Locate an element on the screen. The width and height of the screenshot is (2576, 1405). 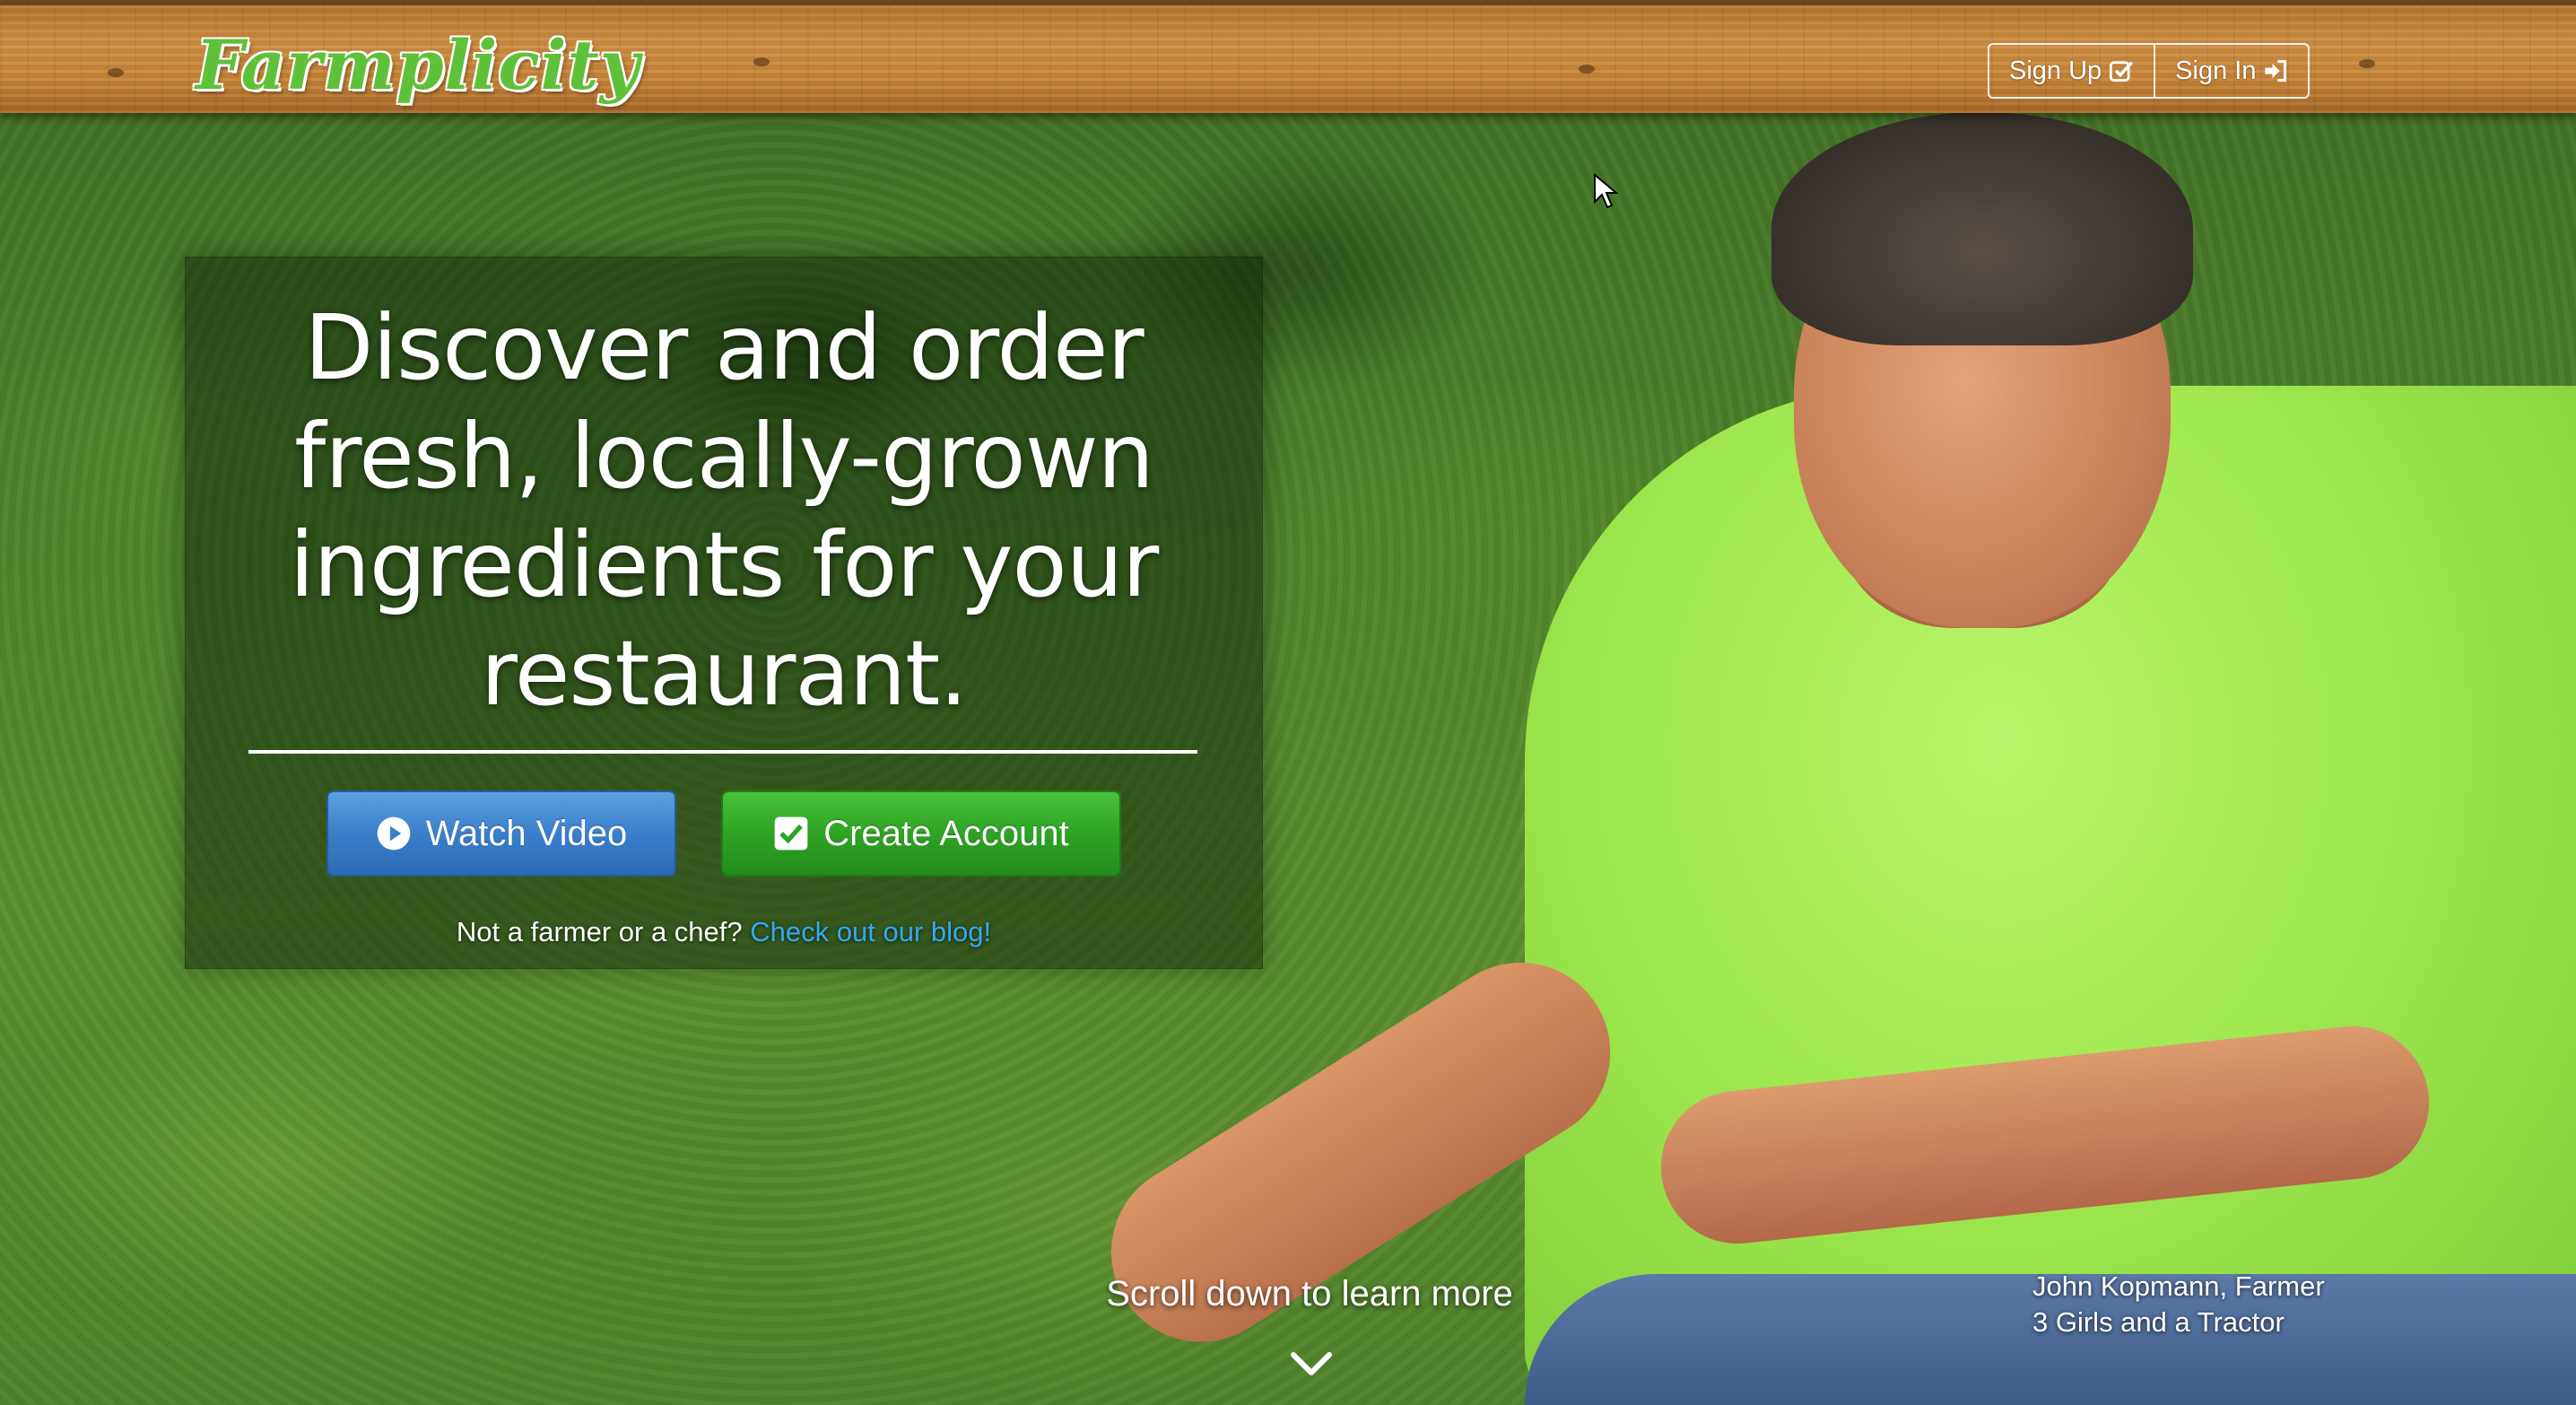
shirt-print is located at coordinates (2005, 929).